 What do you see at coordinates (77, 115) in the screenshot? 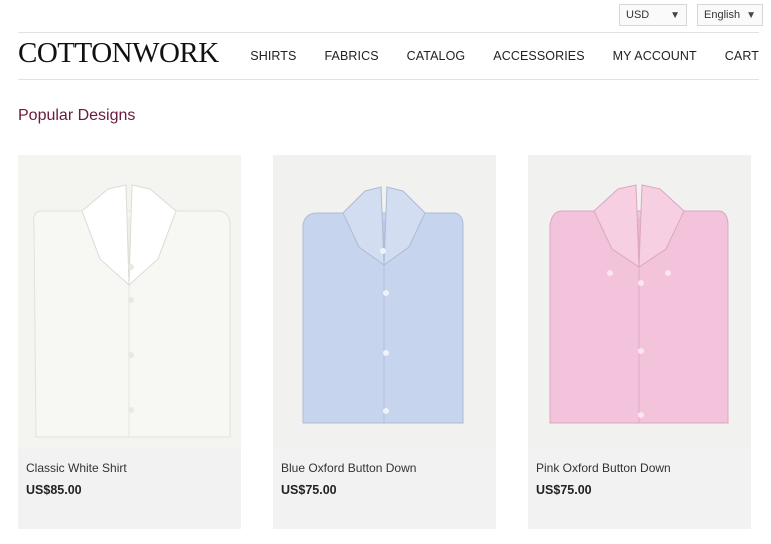
I see `section-title: Popular Designs` at bounding box center [77, 115].